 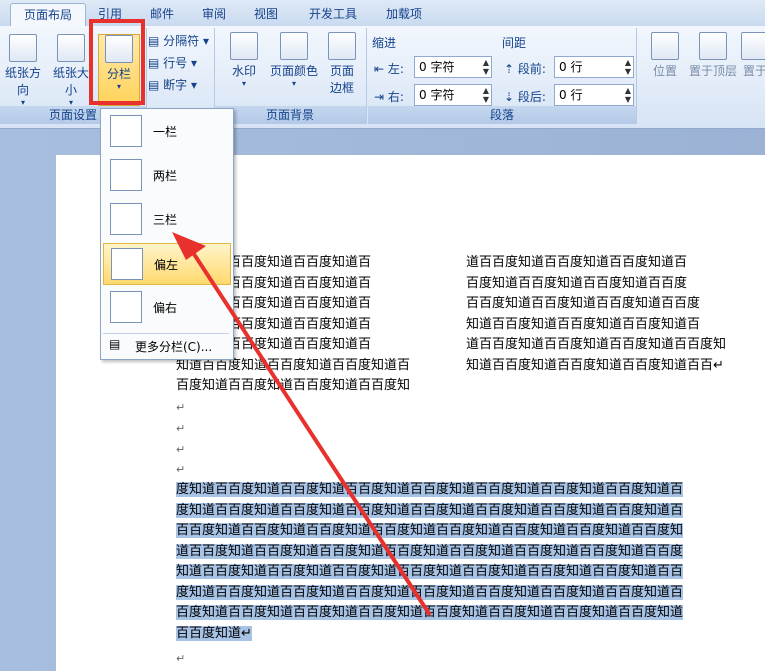 What do you see at coordinates (189, 246) in the screenshot?
I see `arrow-head` at bounding box center [189, 246].